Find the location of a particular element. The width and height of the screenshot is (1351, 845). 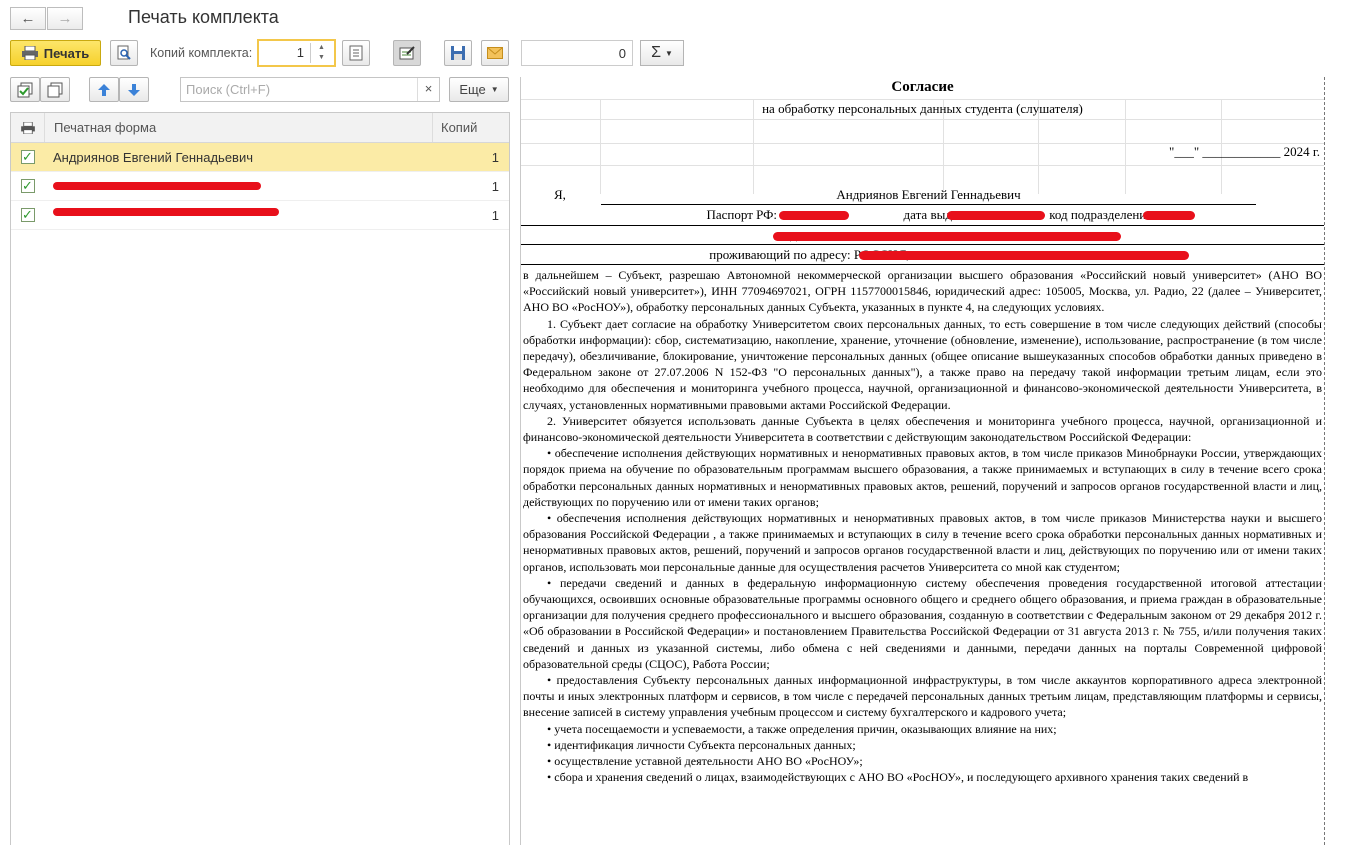

arrow-right-icon: → is located at coordinates (65, 18).